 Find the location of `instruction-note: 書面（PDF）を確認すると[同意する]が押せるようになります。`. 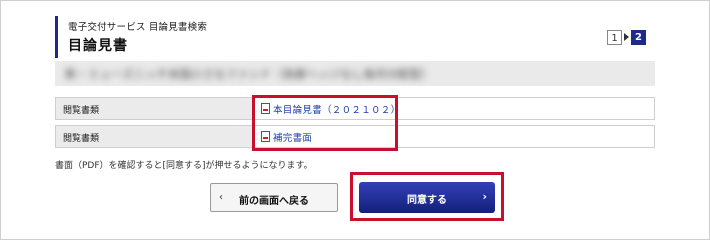

instruction-note: 書面（PDF）を確認すると[同意する]が押せるようになります。 is located at coordinates (184, 166).